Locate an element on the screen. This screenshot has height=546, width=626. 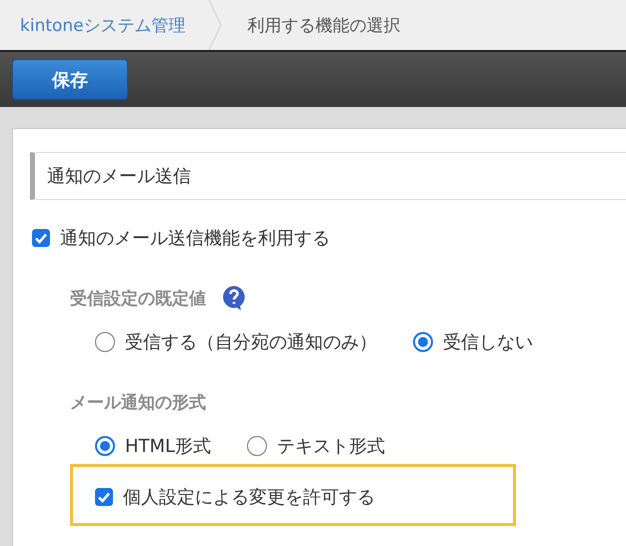
breadcrumb-link: kintoneシステム管理 is located at coordinates (103, 25).